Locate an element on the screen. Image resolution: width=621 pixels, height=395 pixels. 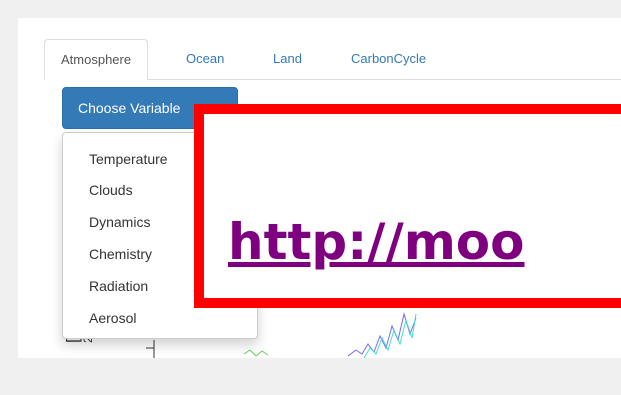
tab-bar: Atmosphere Ocean Land CarbonCycle is located at coordinates (332, 59).